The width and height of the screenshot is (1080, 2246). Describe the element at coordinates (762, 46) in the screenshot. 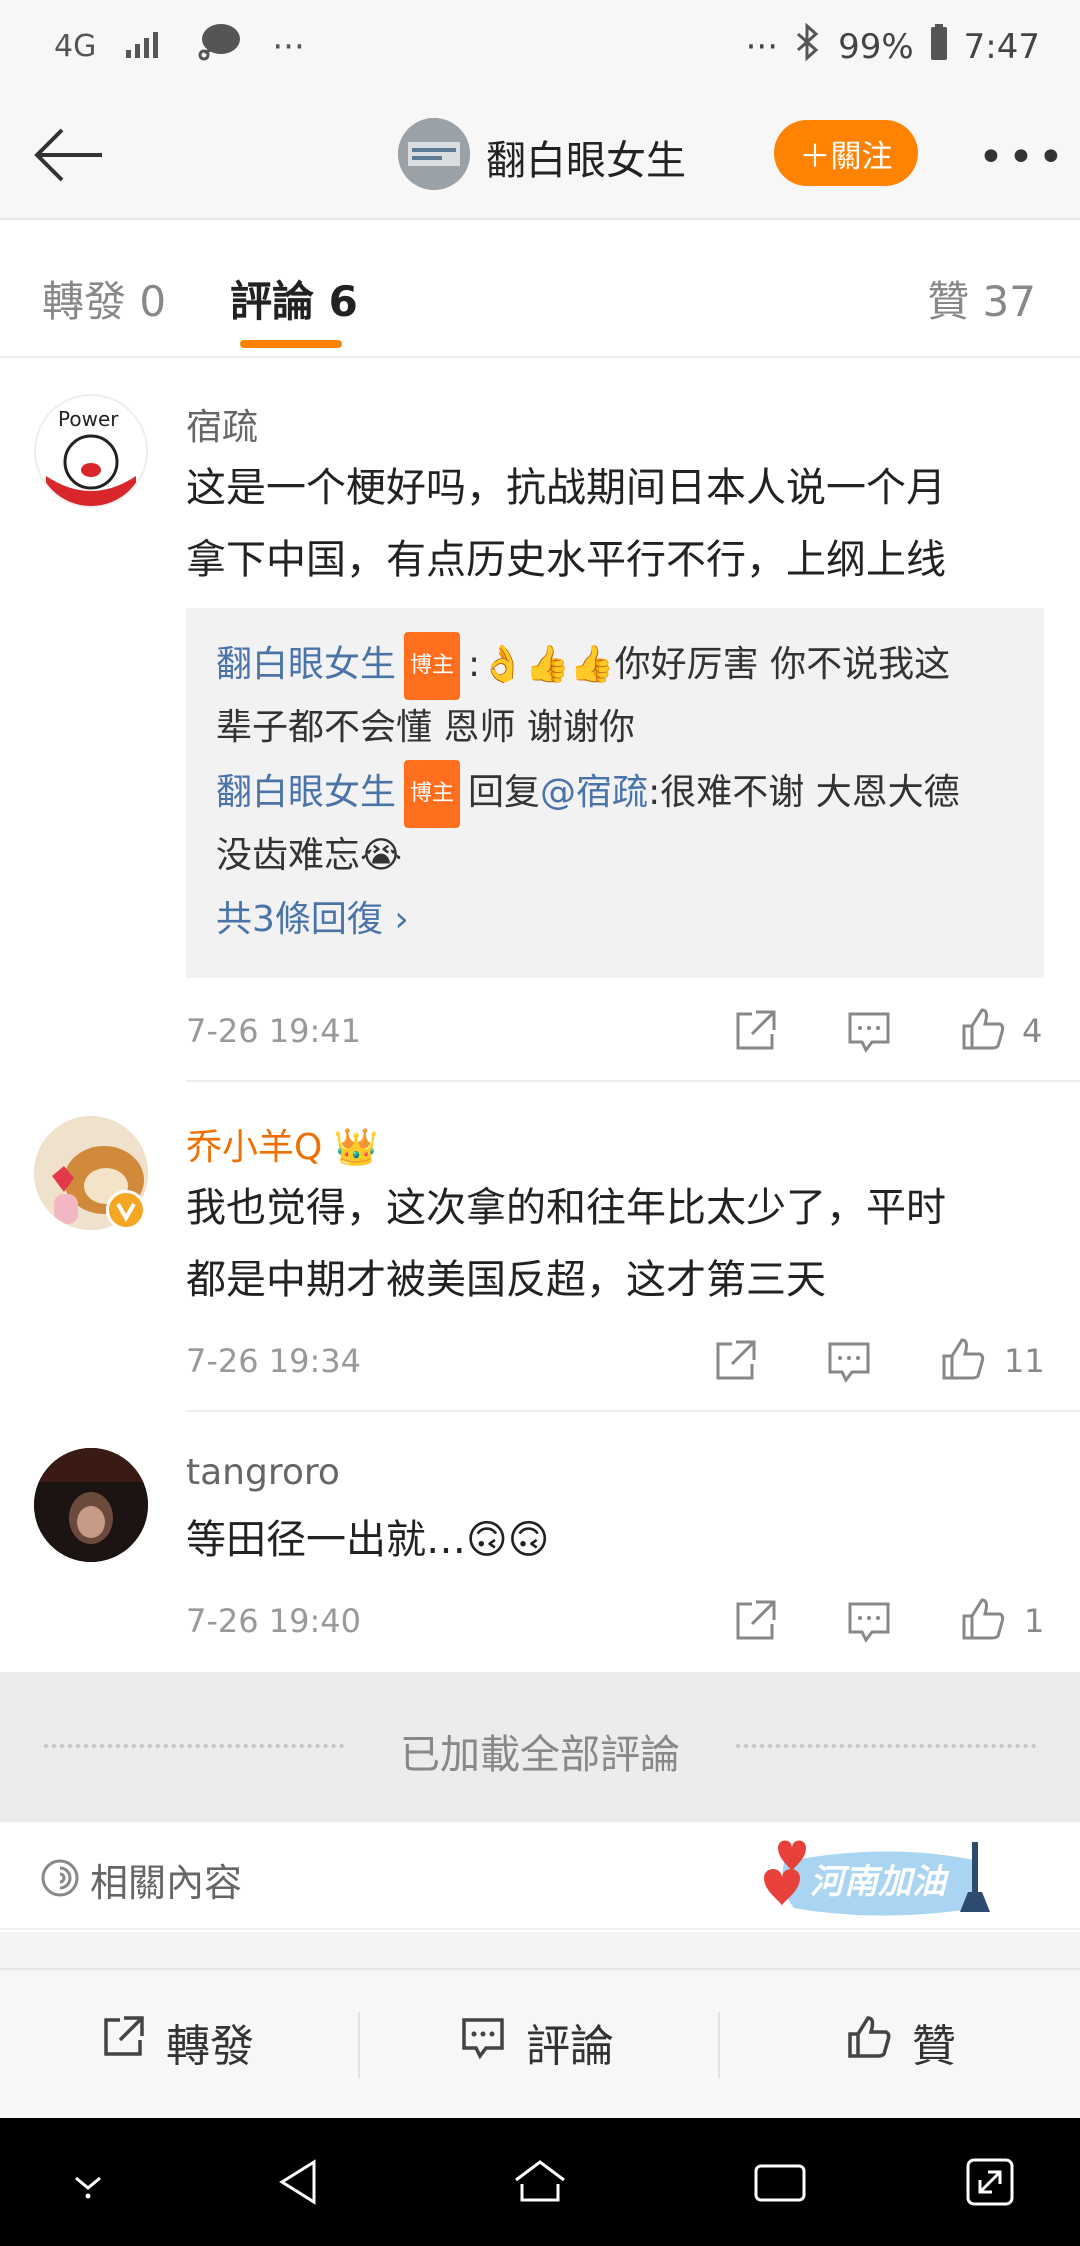

I see `status-more-right: ···` at that location.